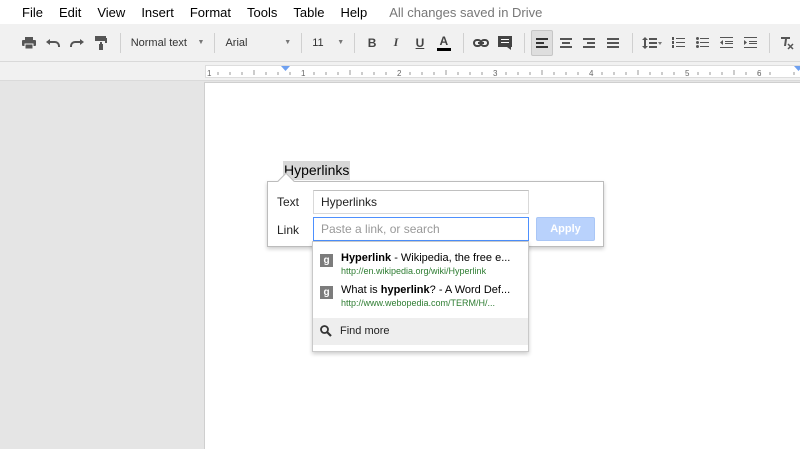  I want to click on ruler-ticks: 1 1 2 3 4 5 6, so click(503, 72).